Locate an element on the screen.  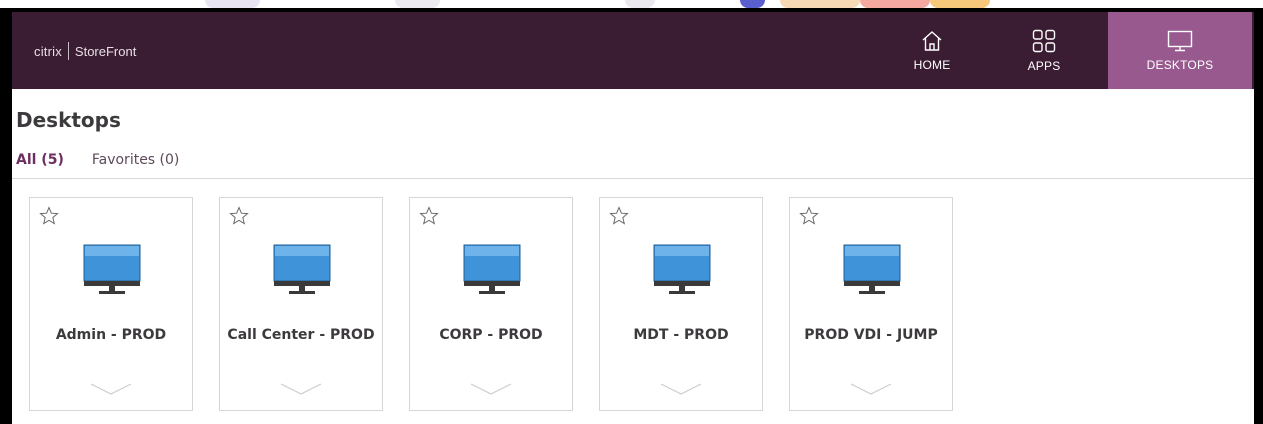
brand-logo: citrix StoreFront is located at coordinates (85, 51).